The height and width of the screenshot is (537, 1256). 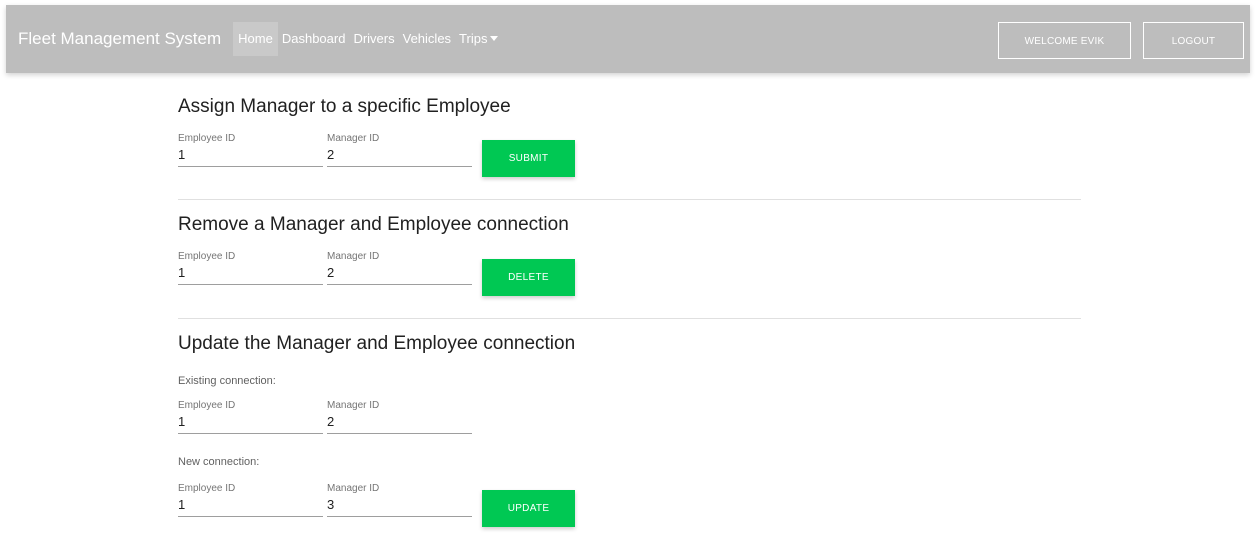 What do you see at coordinates (399, 157) in the screenshot?
I see `assign-manager-input` at bounding box center [399, 157].